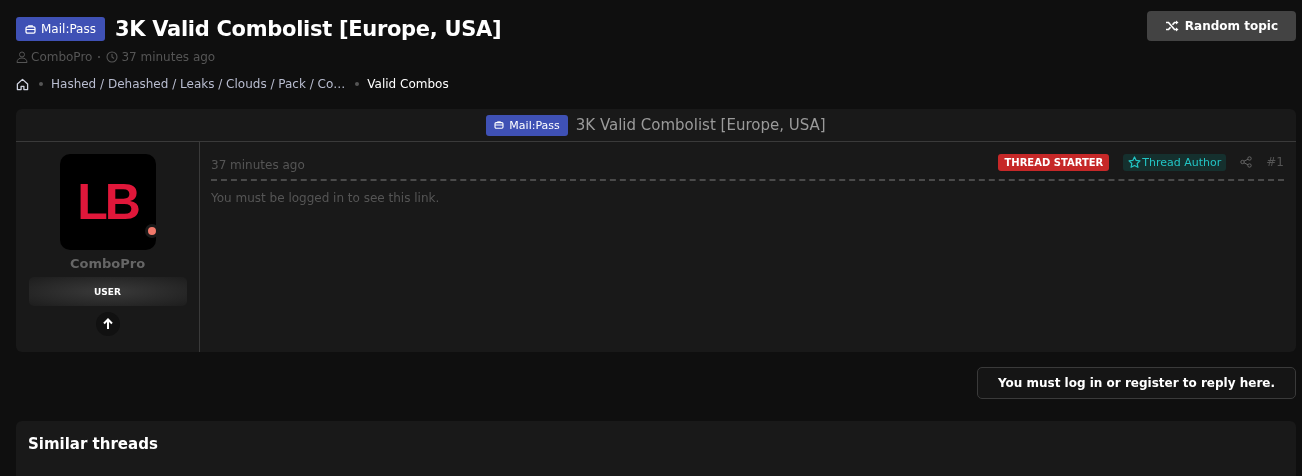 This screenshot has width=1302, height=476. Describe the element at coordinates (107, 291) in the screenshot. I see `role-banner: USER` at that location.